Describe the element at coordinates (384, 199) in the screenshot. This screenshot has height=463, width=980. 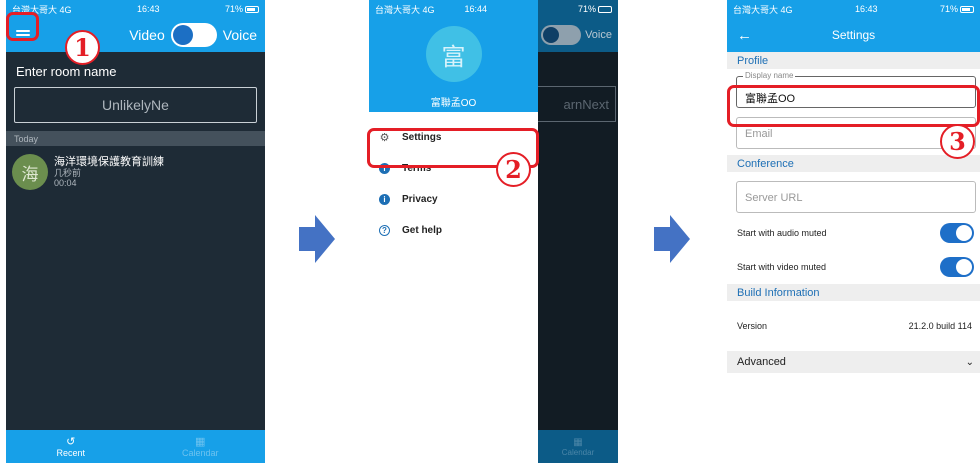
I see `info-icon: i` at that location.